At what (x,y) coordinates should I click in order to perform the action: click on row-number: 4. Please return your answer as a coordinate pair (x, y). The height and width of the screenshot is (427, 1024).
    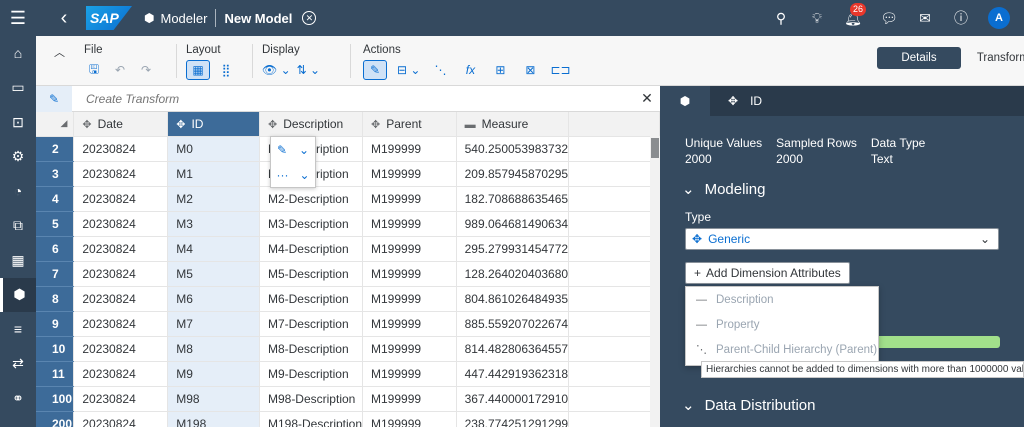
    Looking at the image, I should click on (55, 199).